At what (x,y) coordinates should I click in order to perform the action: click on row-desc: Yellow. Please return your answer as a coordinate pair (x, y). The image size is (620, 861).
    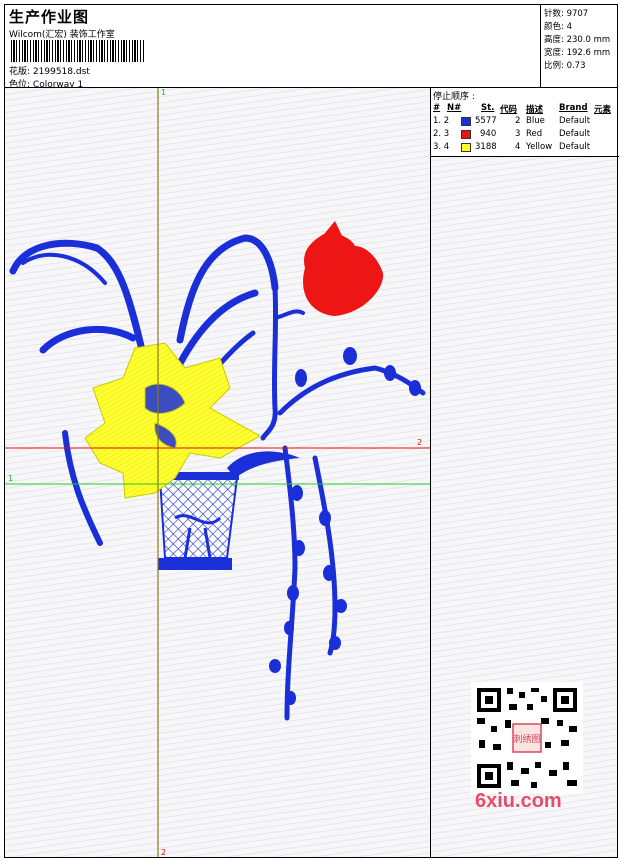
    Looking at the image, I should click on (539, 147).